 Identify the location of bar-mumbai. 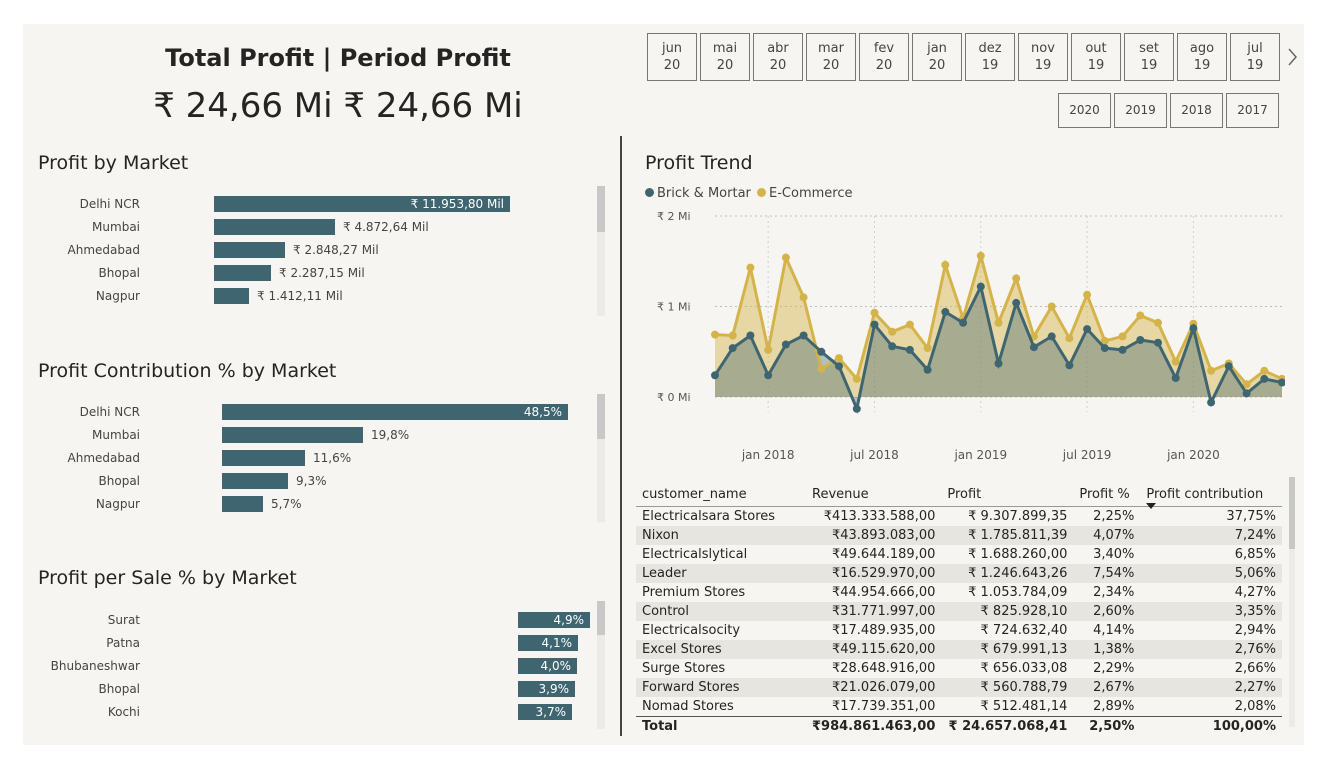
(292, 435).